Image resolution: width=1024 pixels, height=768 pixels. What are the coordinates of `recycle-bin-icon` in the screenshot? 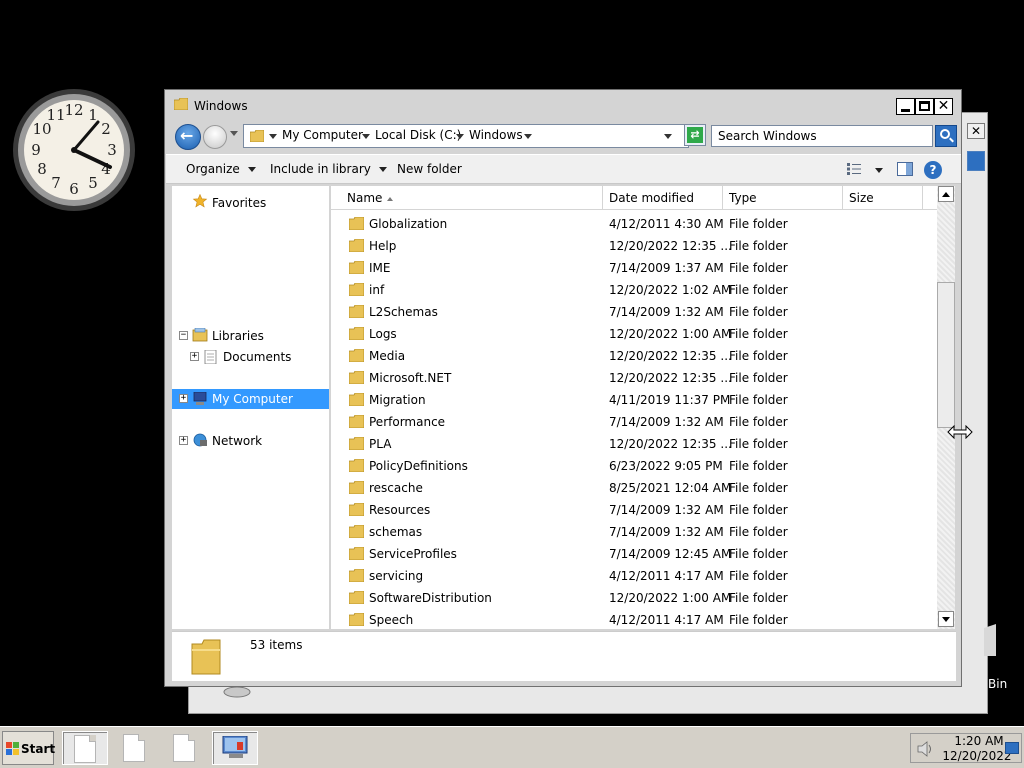 It's located at (990, 640).